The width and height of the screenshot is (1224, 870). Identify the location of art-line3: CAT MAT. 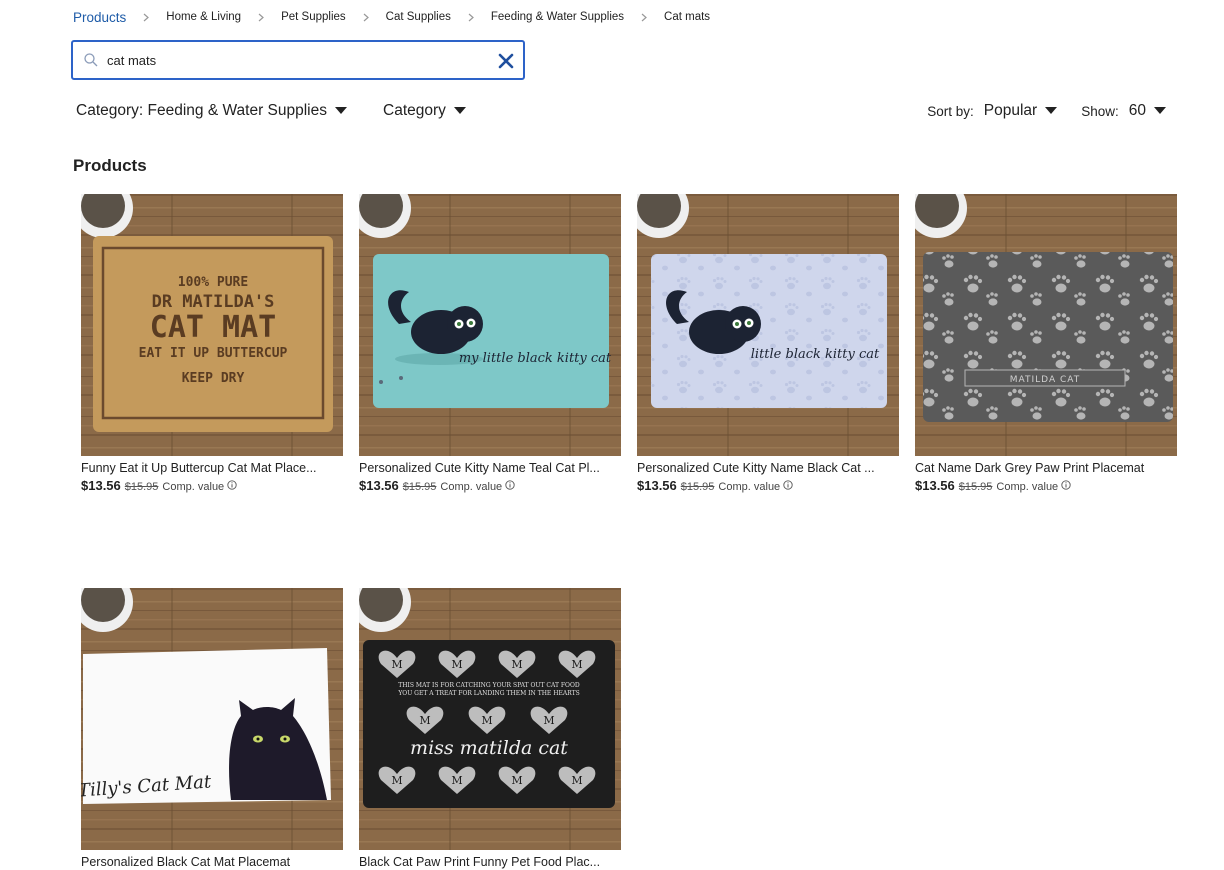
(213, 327).